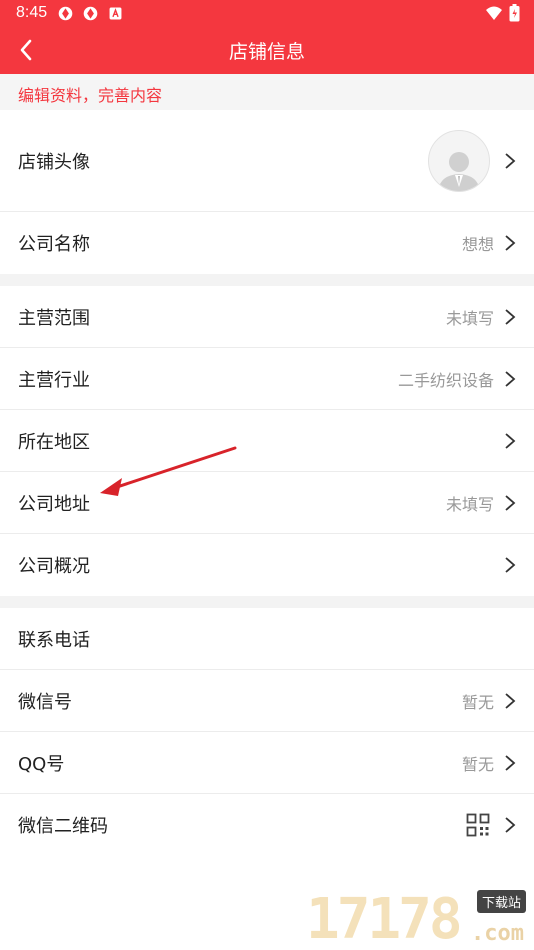  What do you see at coordinates (477, 244) in the screenshot?
I see `row-value: 想想` at bounding box center [477, 244].